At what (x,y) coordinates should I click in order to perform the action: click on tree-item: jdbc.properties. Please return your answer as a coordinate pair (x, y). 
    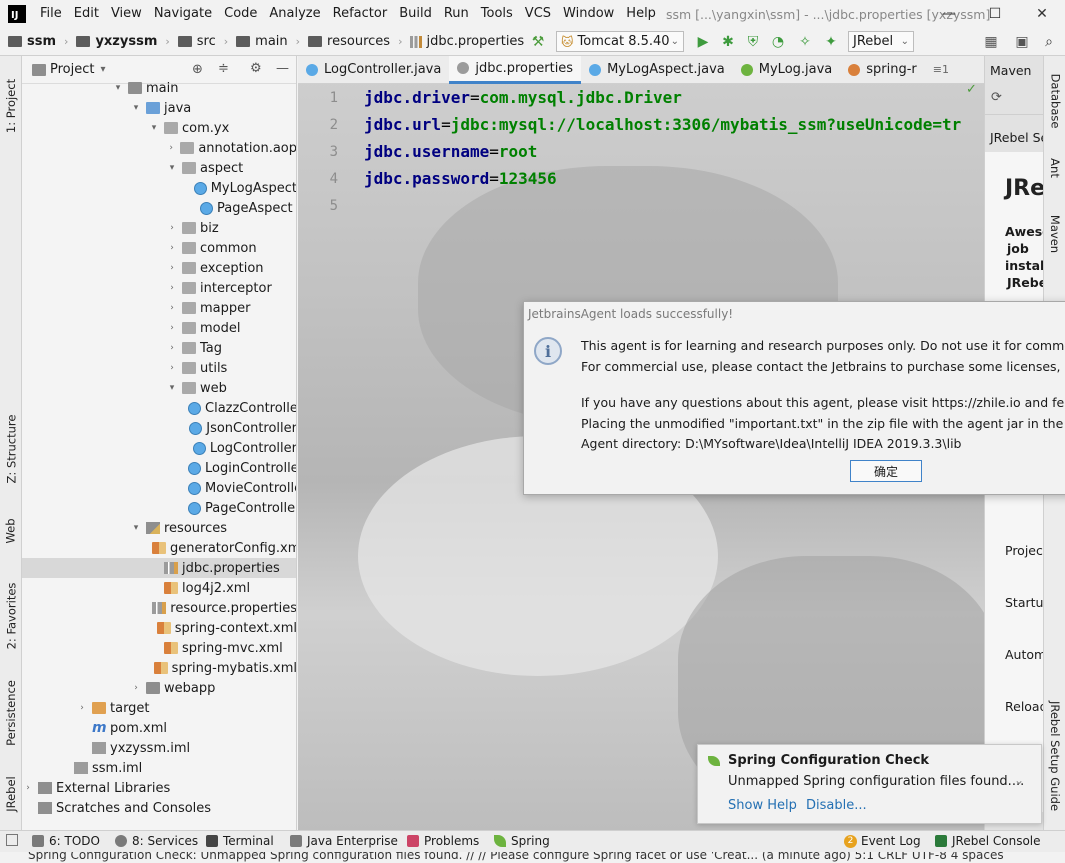
    Looking at the image, I should click on (159, 568).